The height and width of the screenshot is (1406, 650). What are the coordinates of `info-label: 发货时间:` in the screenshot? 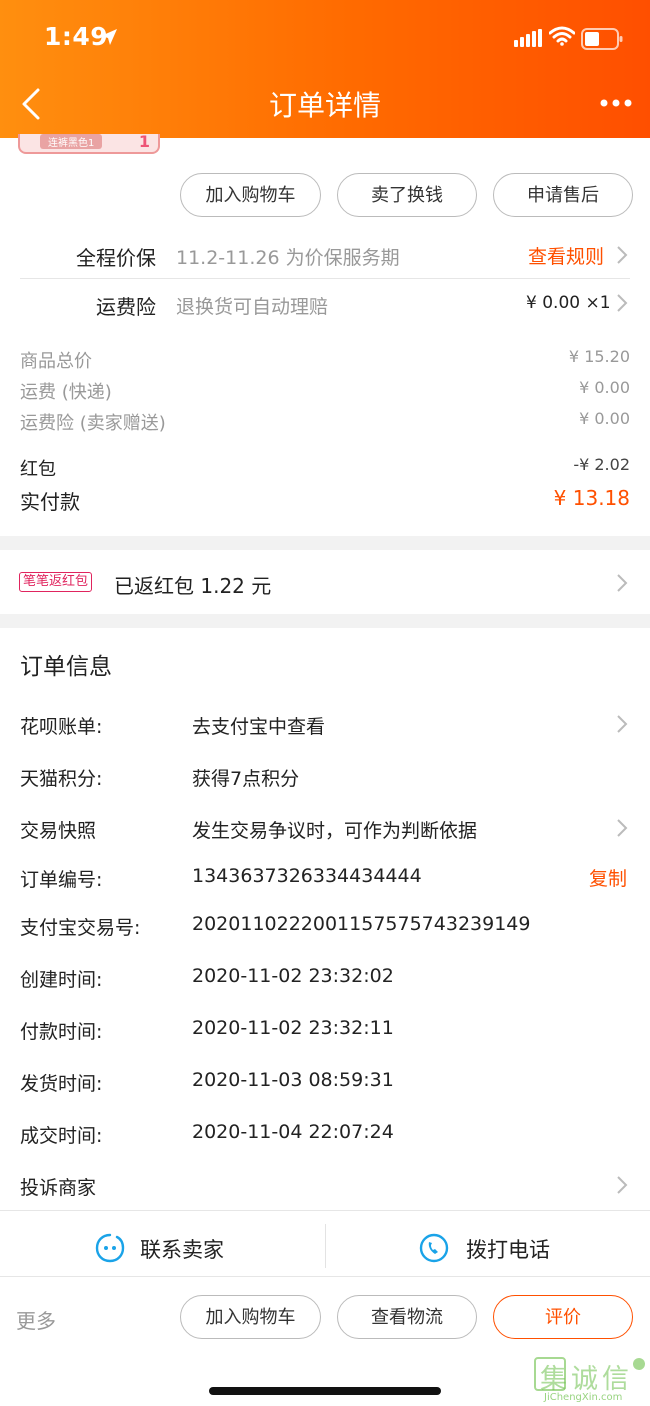 It's located at (61, 1084).